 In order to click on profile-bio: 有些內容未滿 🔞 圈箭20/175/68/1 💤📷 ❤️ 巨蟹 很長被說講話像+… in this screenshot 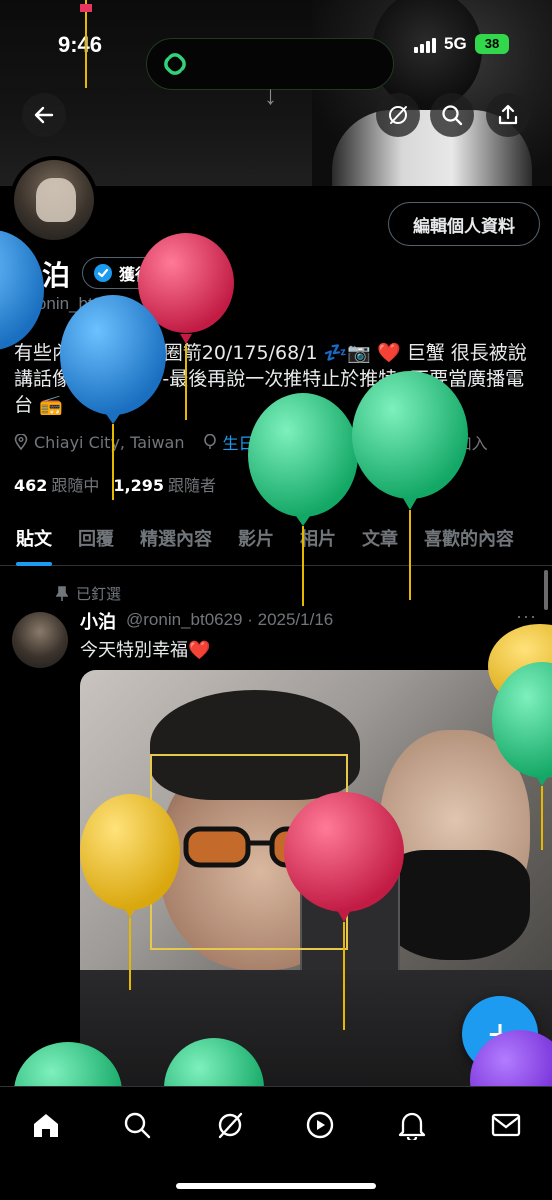, I will do `click(270, 379)`.